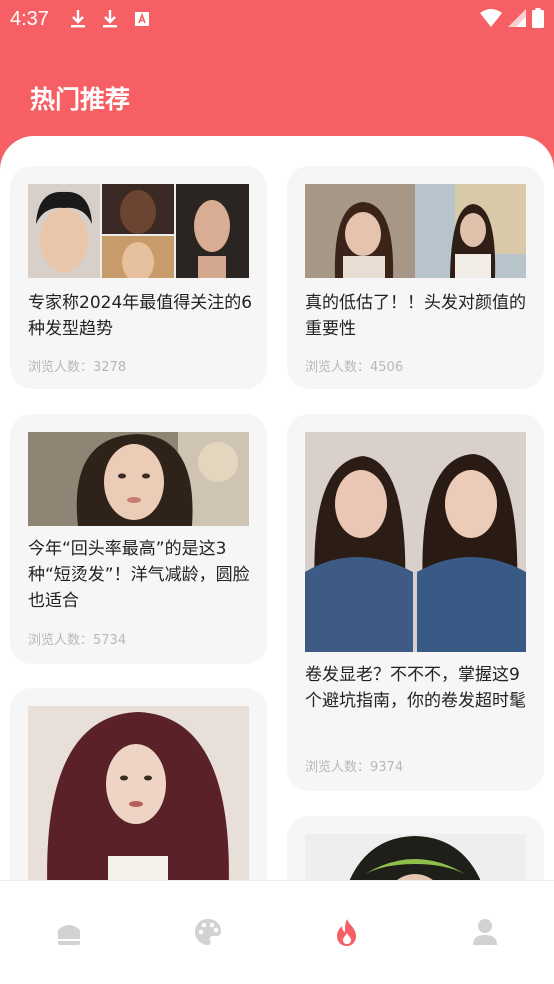 Image resolution: width=554 pixels, height=984 pixels. I want to click on page-title: 热门推荐, so click(80, 99).